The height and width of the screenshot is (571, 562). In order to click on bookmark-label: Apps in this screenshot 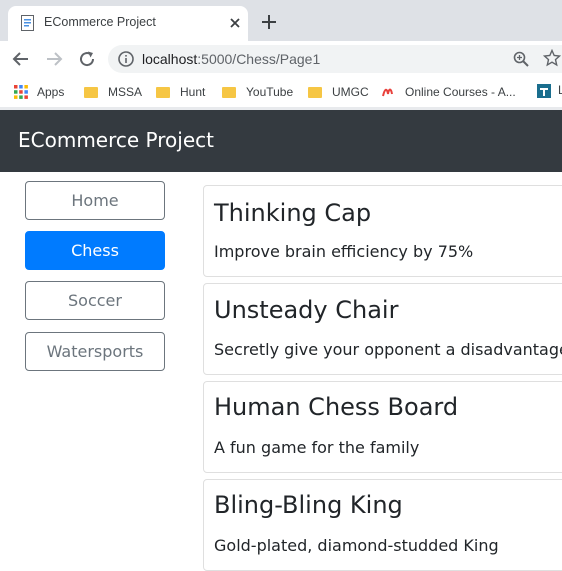, I will do `click(51, 92)`.